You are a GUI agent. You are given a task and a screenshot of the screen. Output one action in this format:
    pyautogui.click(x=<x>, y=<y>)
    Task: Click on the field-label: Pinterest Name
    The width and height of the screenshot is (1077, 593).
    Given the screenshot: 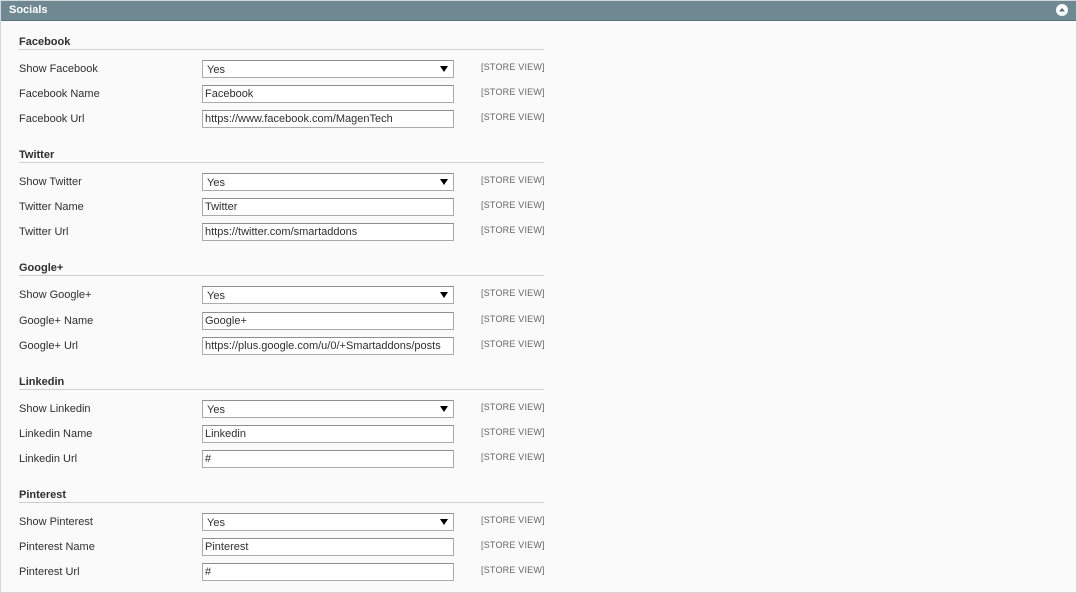 What is the action you would take?
    pyautogui.click(x=57, y=547)
    